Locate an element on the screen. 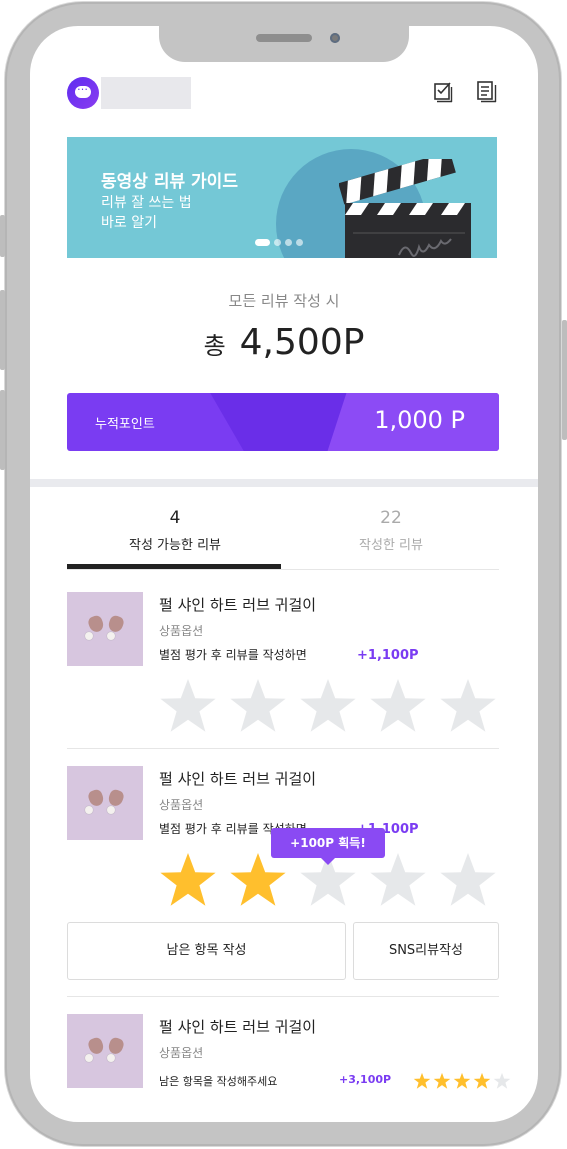  section-divider is located at coordinates (284, 483).